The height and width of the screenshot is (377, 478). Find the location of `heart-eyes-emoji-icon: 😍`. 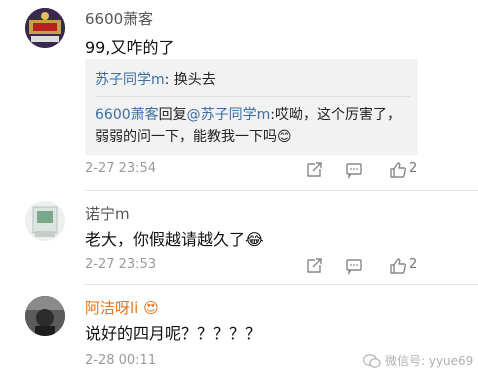

heart-eyes-emoji-icon: 😍 is located at coordinates (151, 308).